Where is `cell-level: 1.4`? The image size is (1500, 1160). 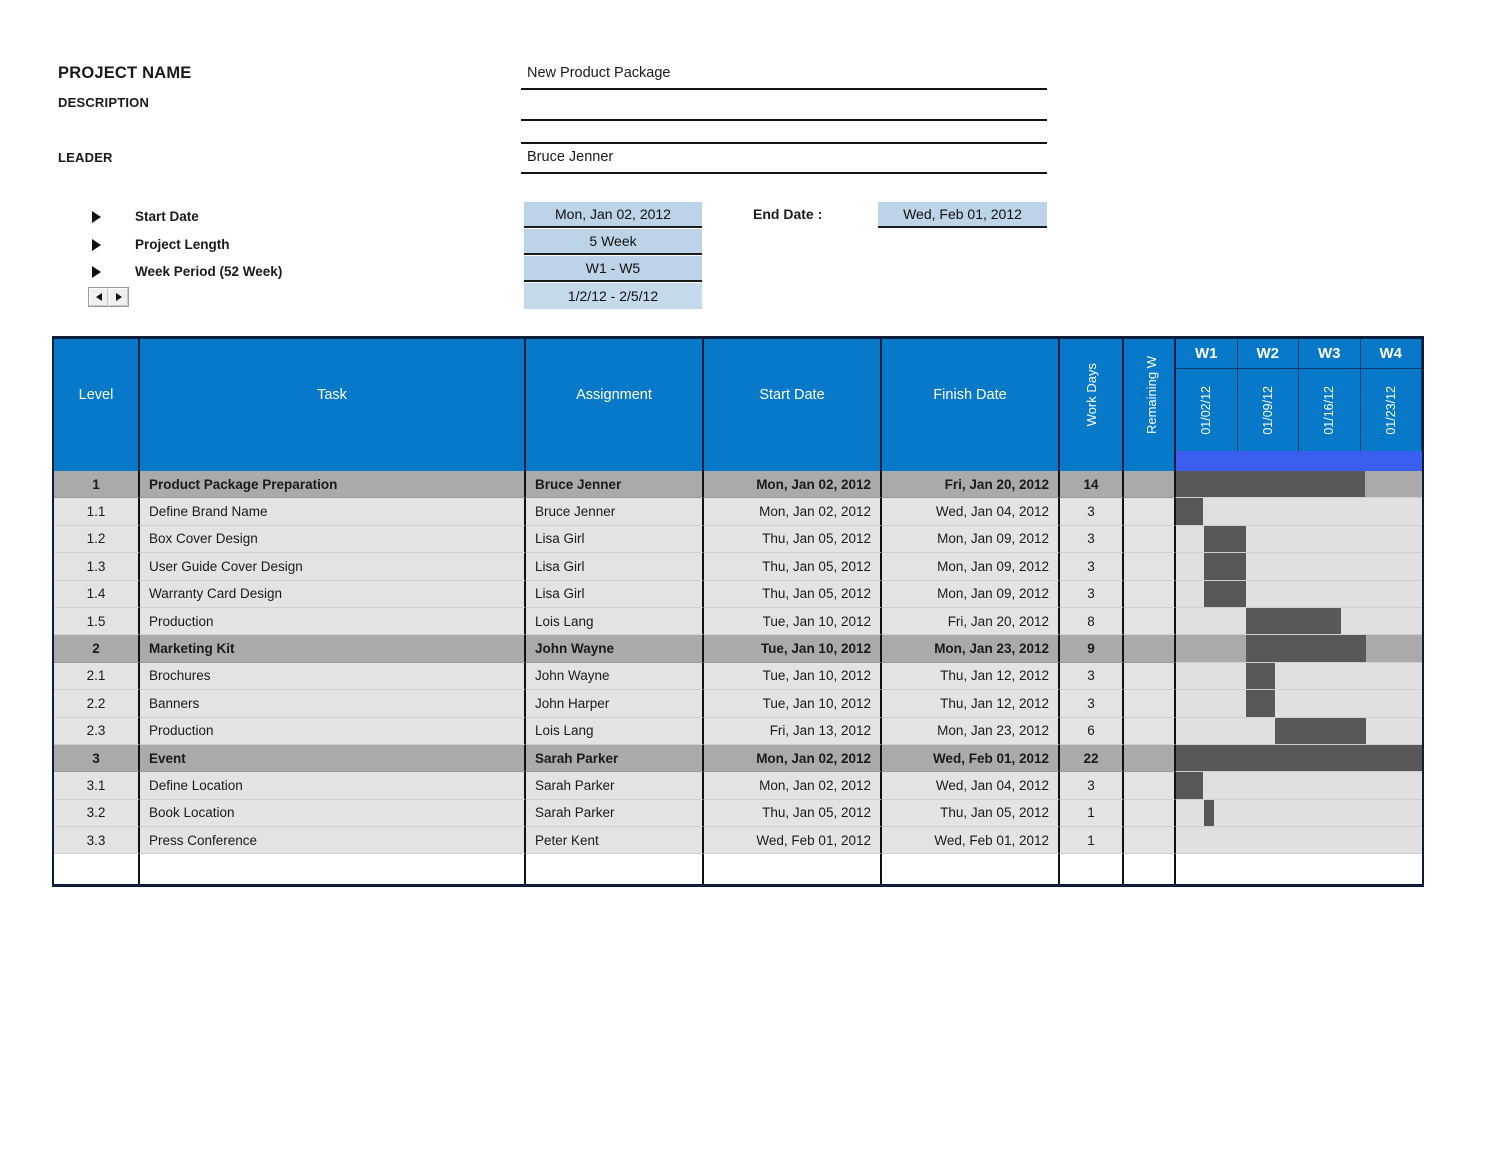
cell-level: 1.4 is located at coordinates (97, 594).